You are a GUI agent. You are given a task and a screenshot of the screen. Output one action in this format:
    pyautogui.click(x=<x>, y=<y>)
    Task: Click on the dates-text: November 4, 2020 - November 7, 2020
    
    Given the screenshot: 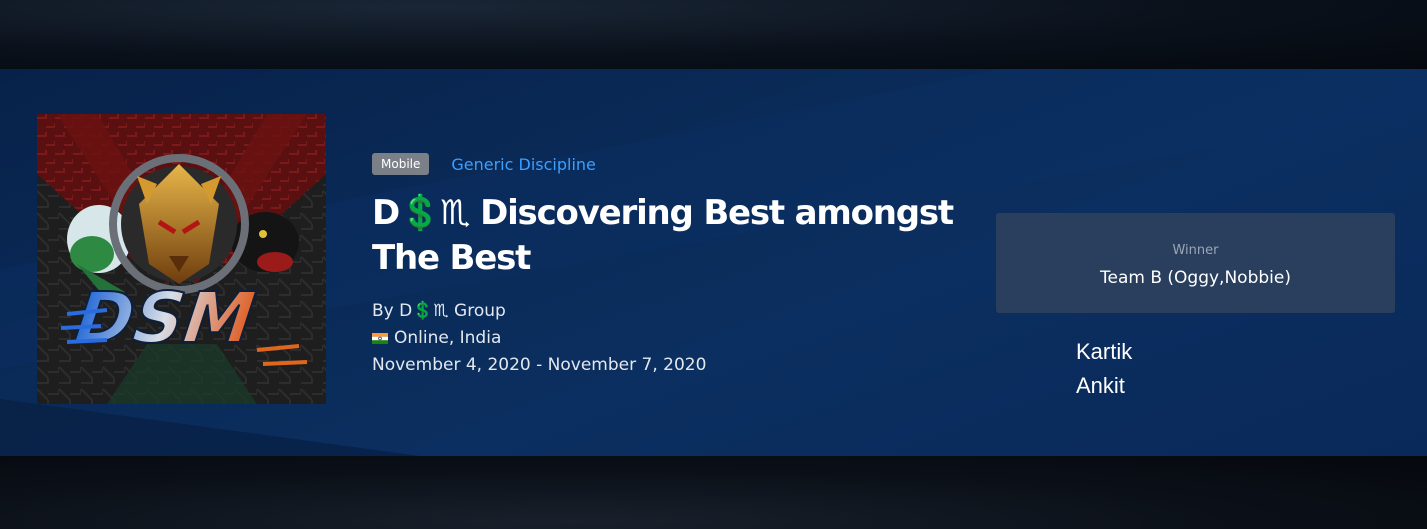 What is the action you would take?
    pyautogui.click(x=539, y=365)
    